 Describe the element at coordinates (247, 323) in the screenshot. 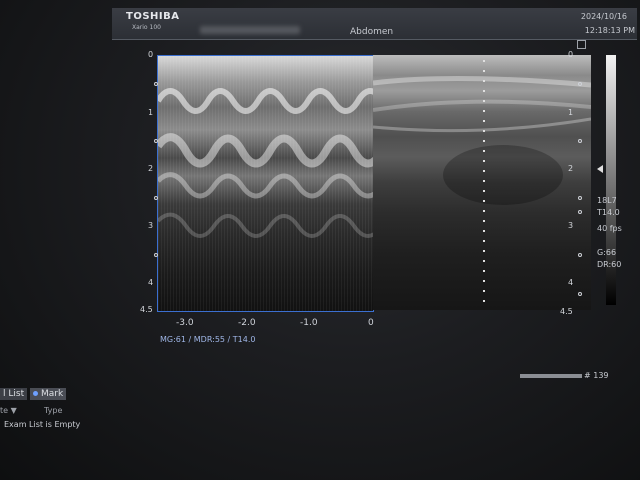

I see `time-label-neg2: -2.0` at that location.